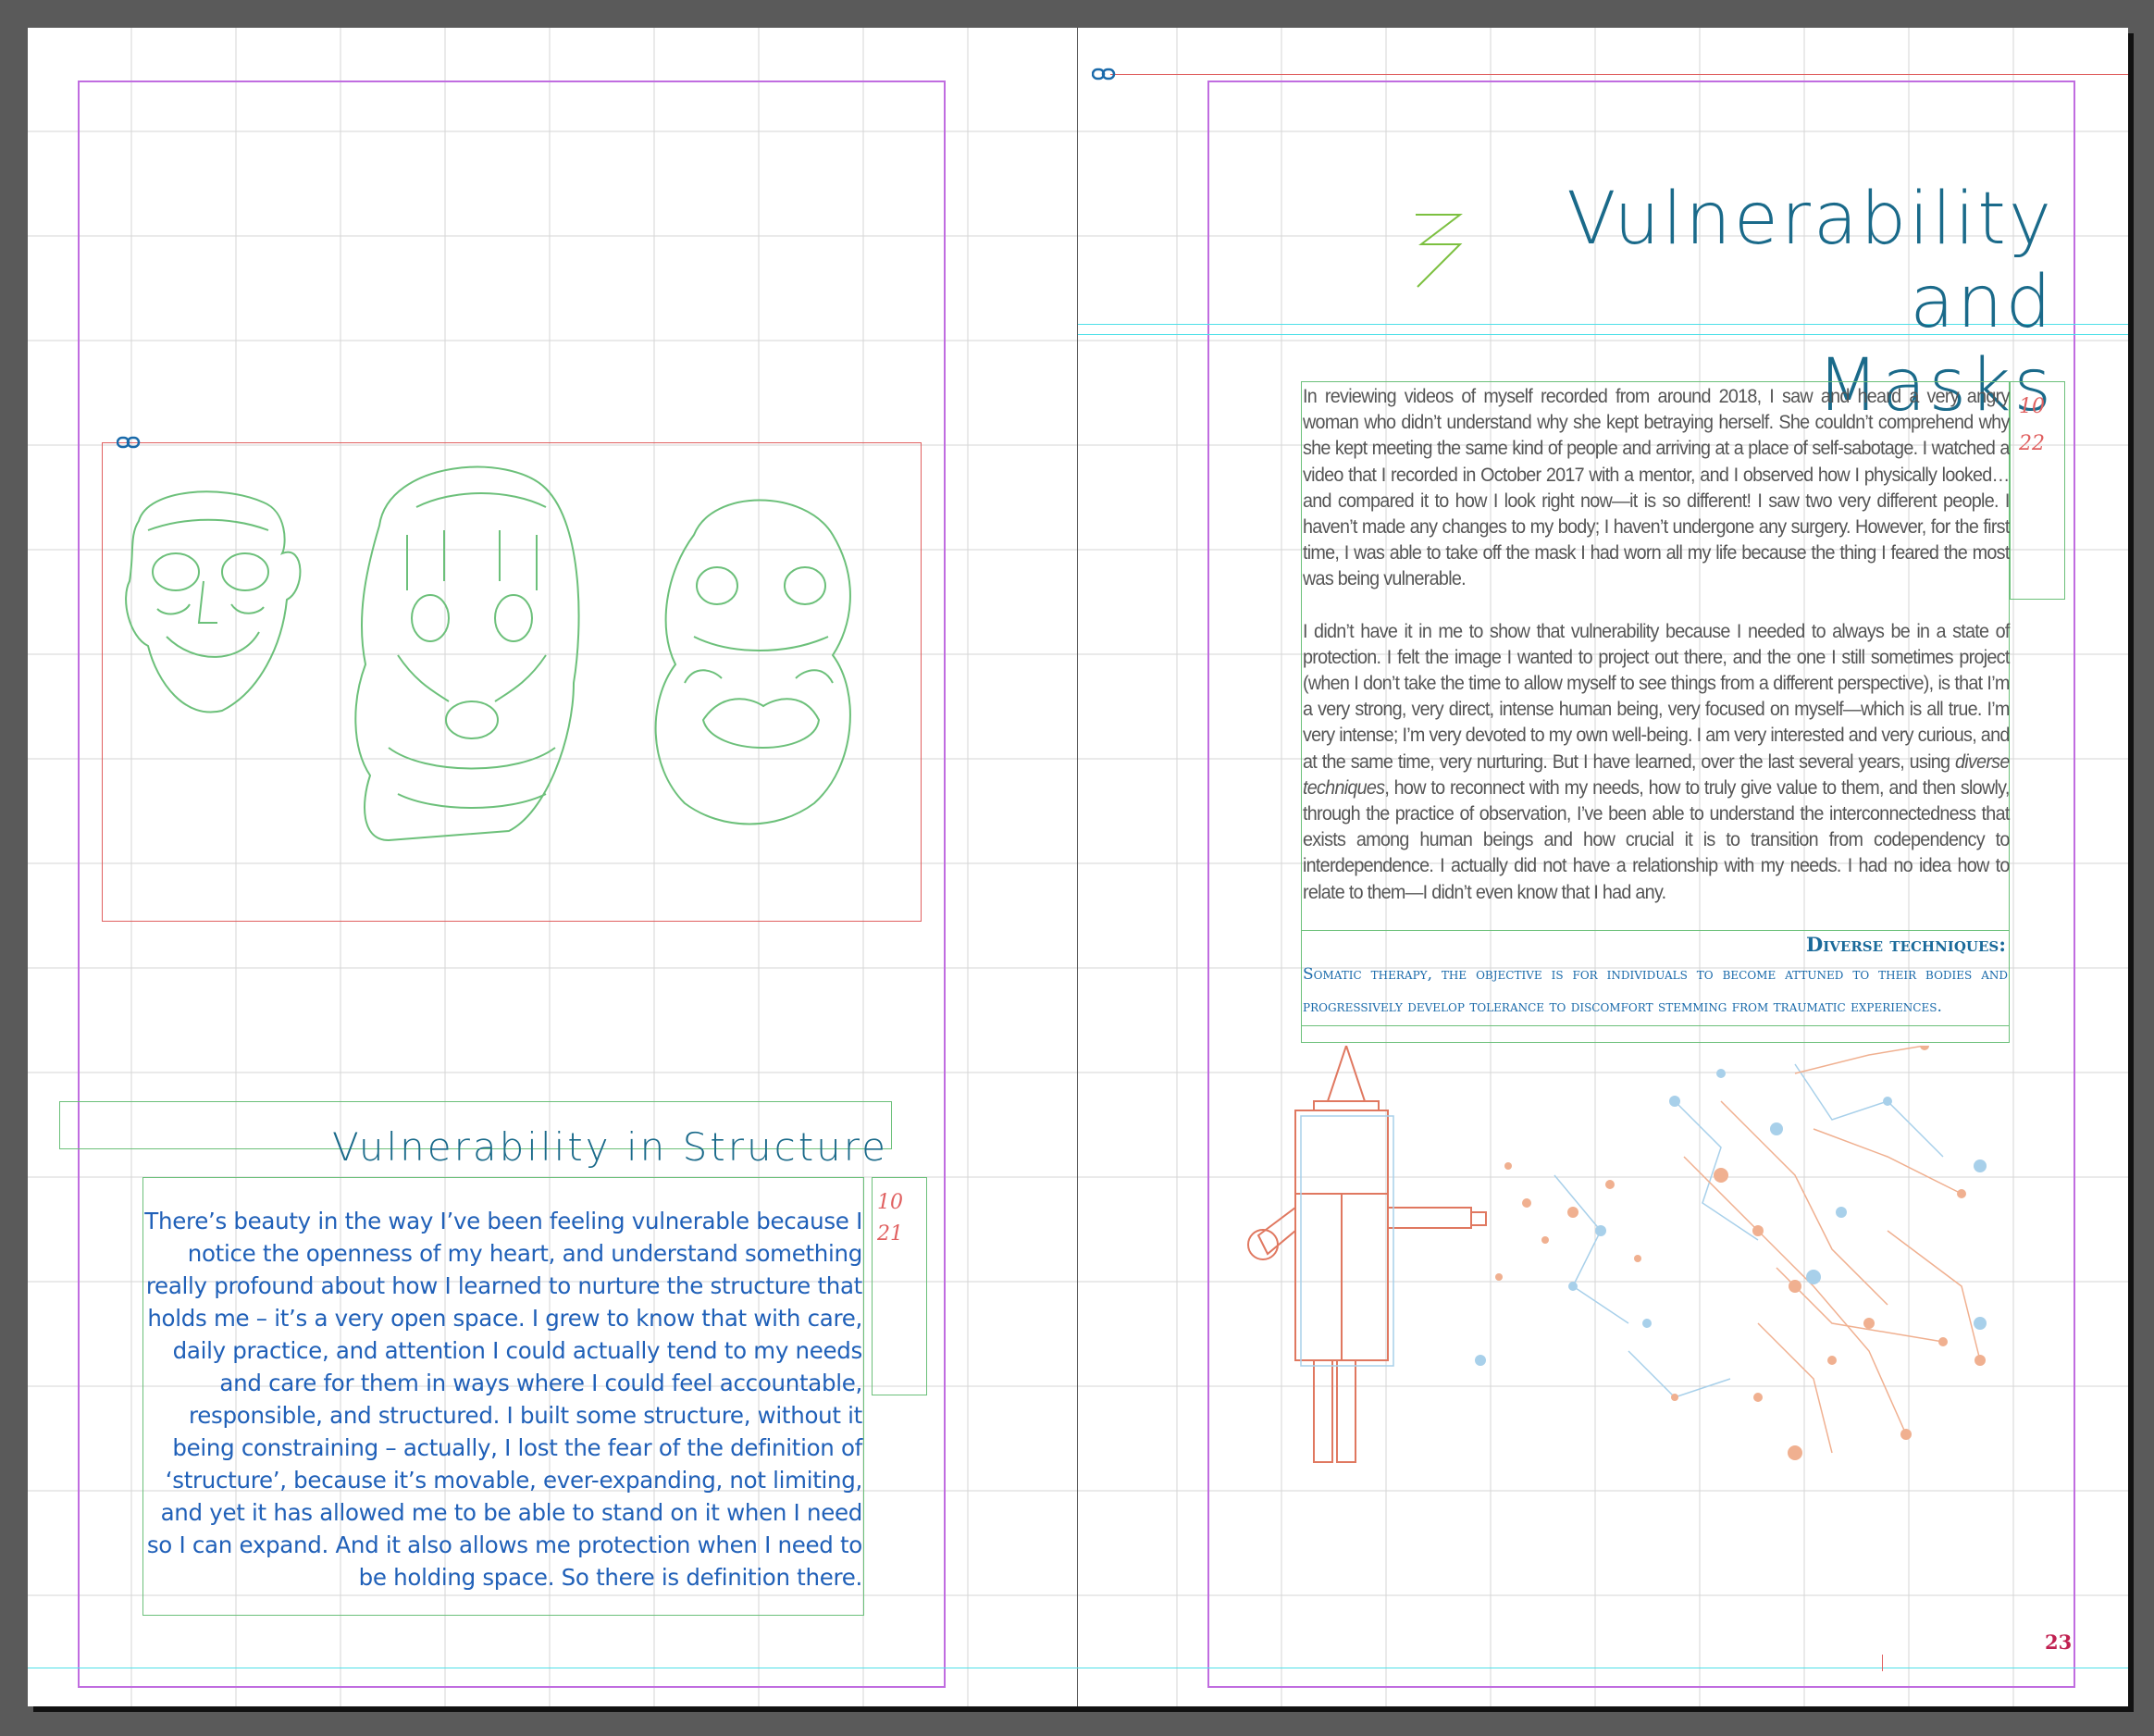 The image size is (2154, 1736). I want to click on sidebar-heading: Diverse techniques:, so click(1906, 944).